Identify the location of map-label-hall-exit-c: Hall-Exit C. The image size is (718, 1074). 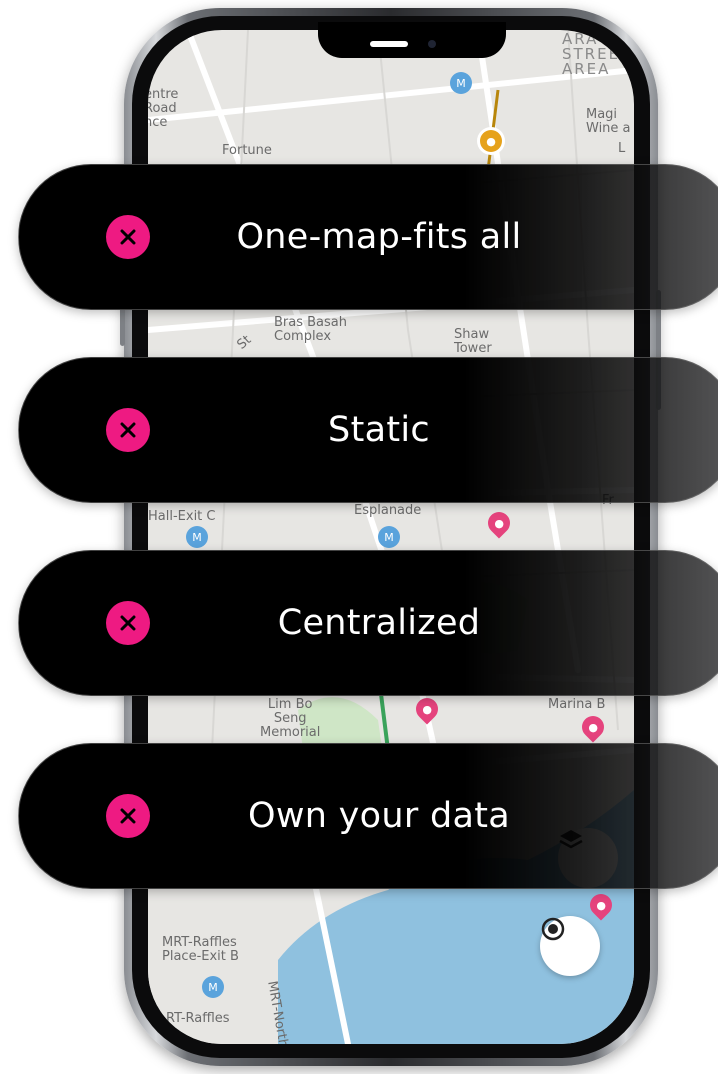
(182, 516).